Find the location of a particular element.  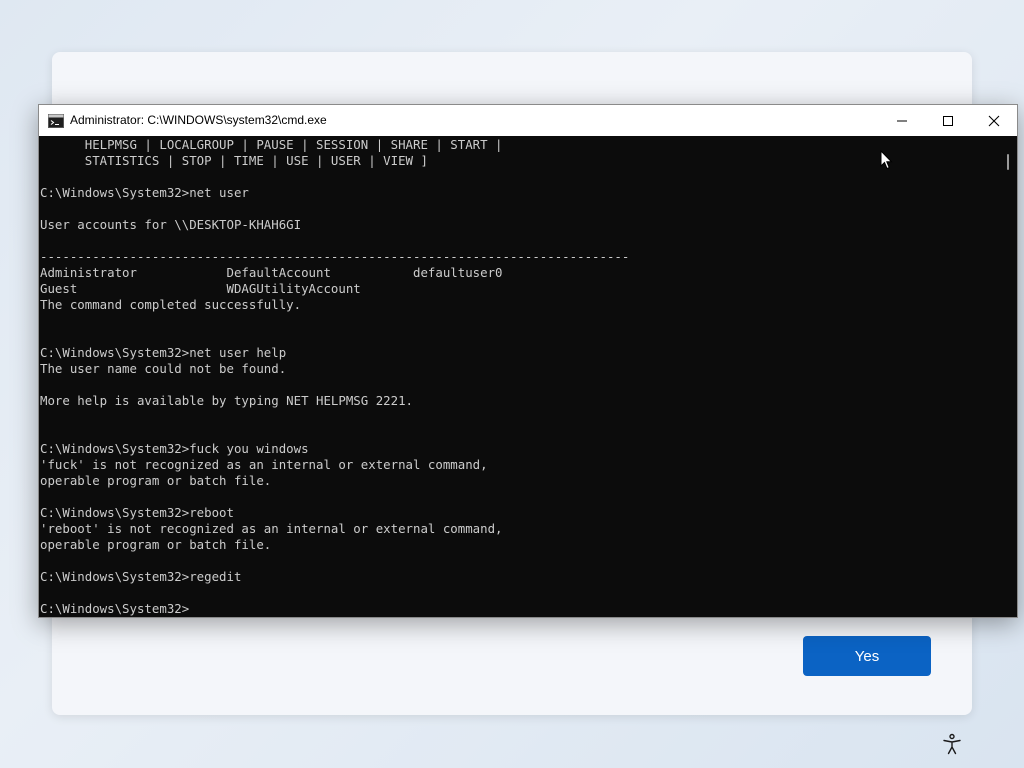

vertical-scrollbar is located at coordinates (1008, 376).